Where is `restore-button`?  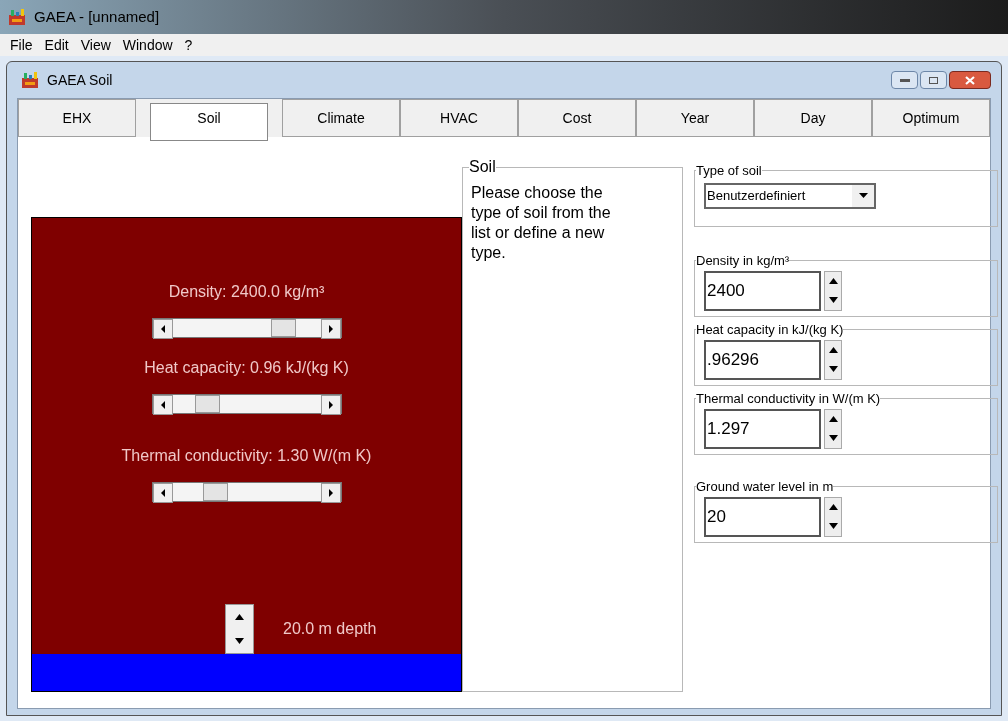 restore-button is located at coordinates (933, 80).